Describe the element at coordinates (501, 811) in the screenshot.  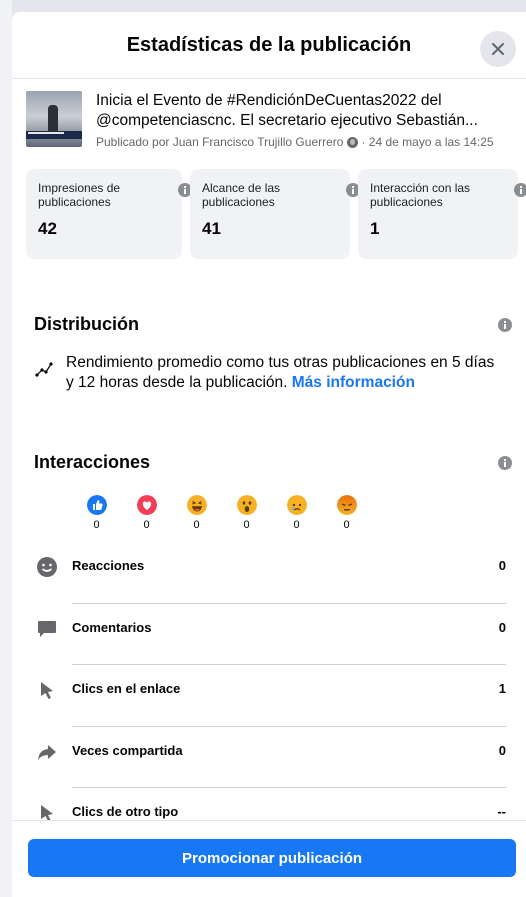
I see `metric-value: --` at that location.